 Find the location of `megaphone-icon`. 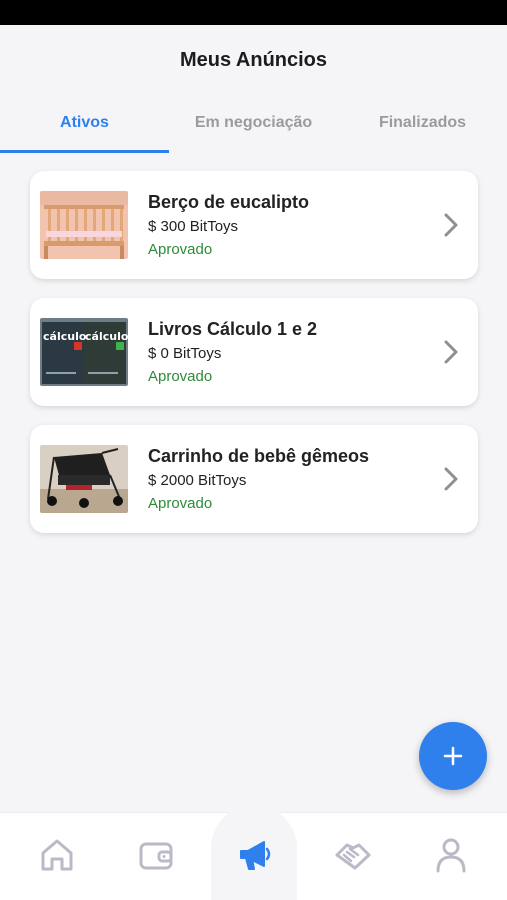

megaphone-icon is located at coordinates (255, 855).